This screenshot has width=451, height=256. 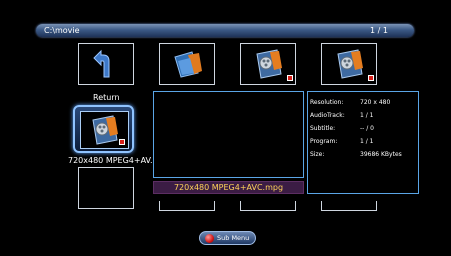 I want to click on info-row-audiotrack: AudioTrack: 1 / 1, so click(x=342, y=115).